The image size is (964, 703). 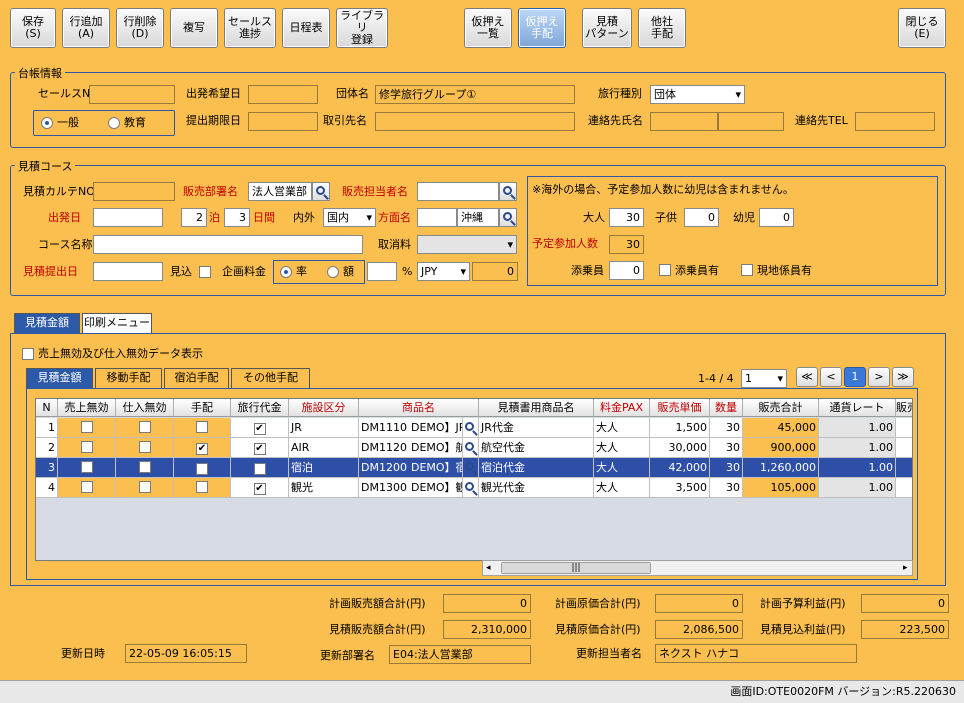 I want to click on currency-select: JPY, so click(x=443, y=271).